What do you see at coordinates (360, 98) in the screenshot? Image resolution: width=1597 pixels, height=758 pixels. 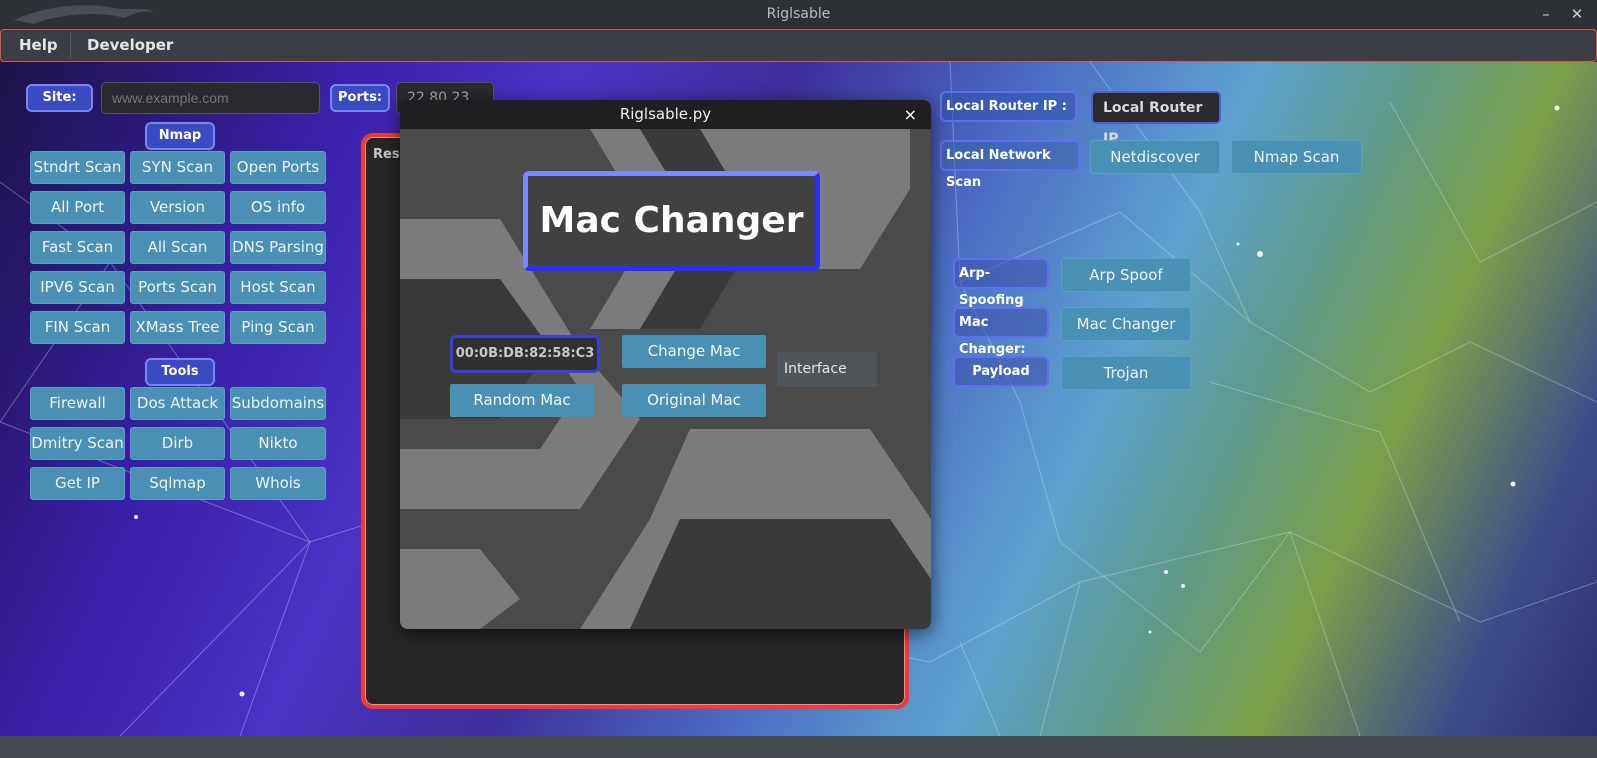 I see `ports-label: Ports:` at bounding box center [360, 98].